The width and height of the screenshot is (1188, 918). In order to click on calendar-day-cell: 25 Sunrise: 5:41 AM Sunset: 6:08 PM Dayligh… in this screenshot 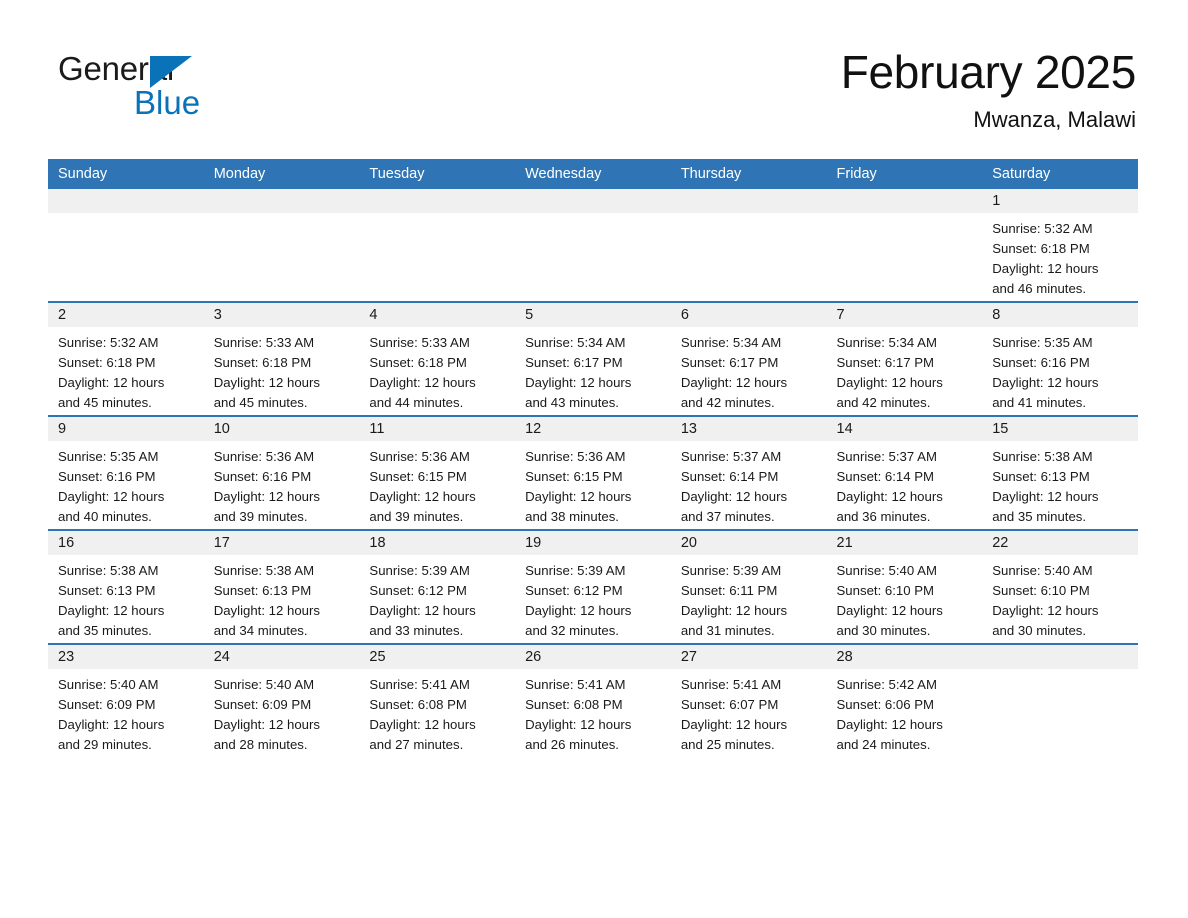, I will do `click(437, 700)`.